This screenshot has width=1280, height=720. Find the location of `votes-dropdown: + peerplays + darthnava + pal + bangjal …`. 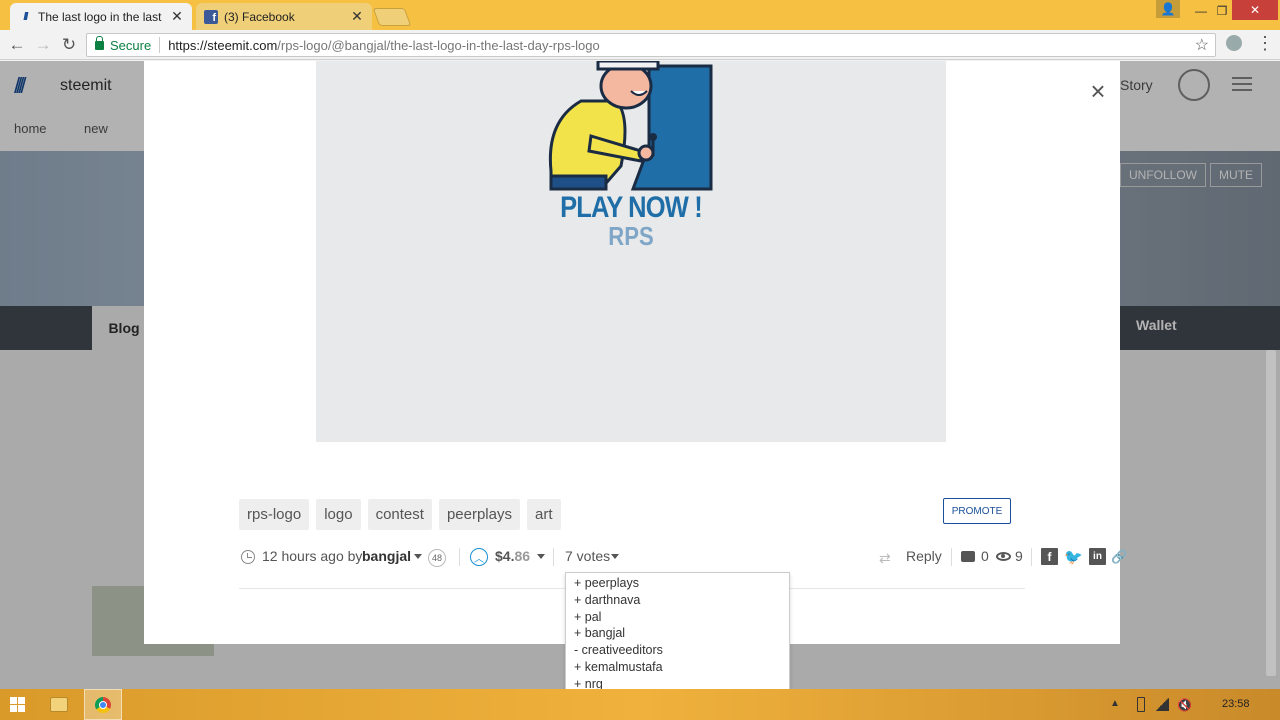

votes-dropdown: + peerplays + darthnava + pal + bangjal … is located at coordinates (677, 631).